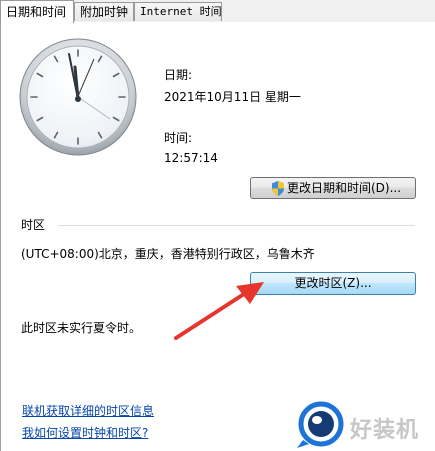 The width and height of the screenshot is (435, 451). I want to click on dst-note: 此时区未实行夏令时。, so click(81, 328).